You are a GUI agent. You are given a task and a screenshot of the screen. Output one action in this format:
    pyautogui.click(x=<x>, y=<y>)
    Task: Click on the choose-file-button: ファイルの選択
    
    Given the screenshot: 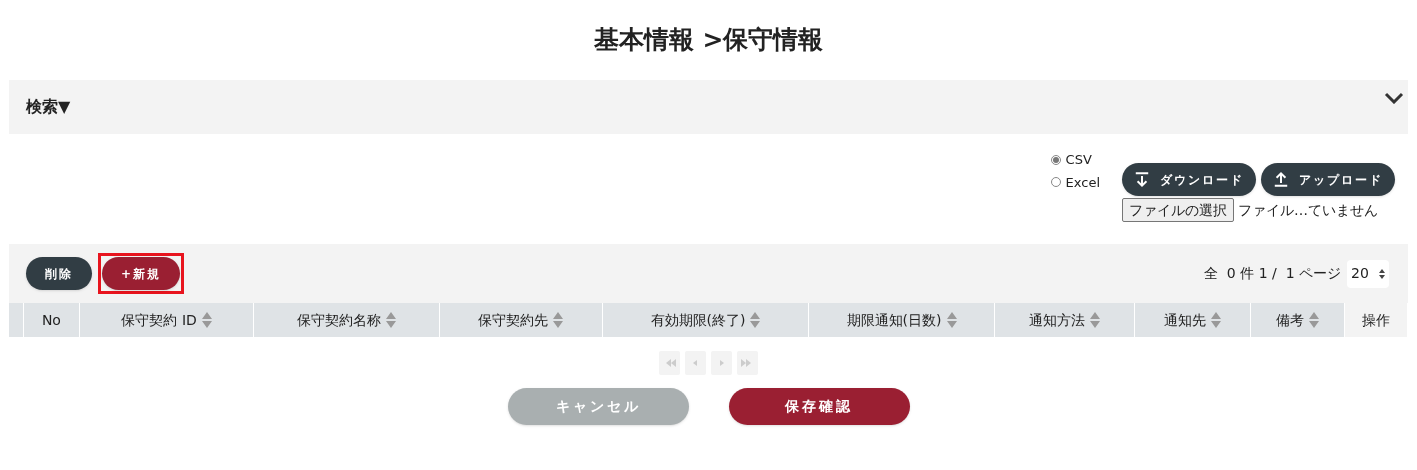 What is the action you would take?
    pyautogui.click(x=1178, y=210)
    